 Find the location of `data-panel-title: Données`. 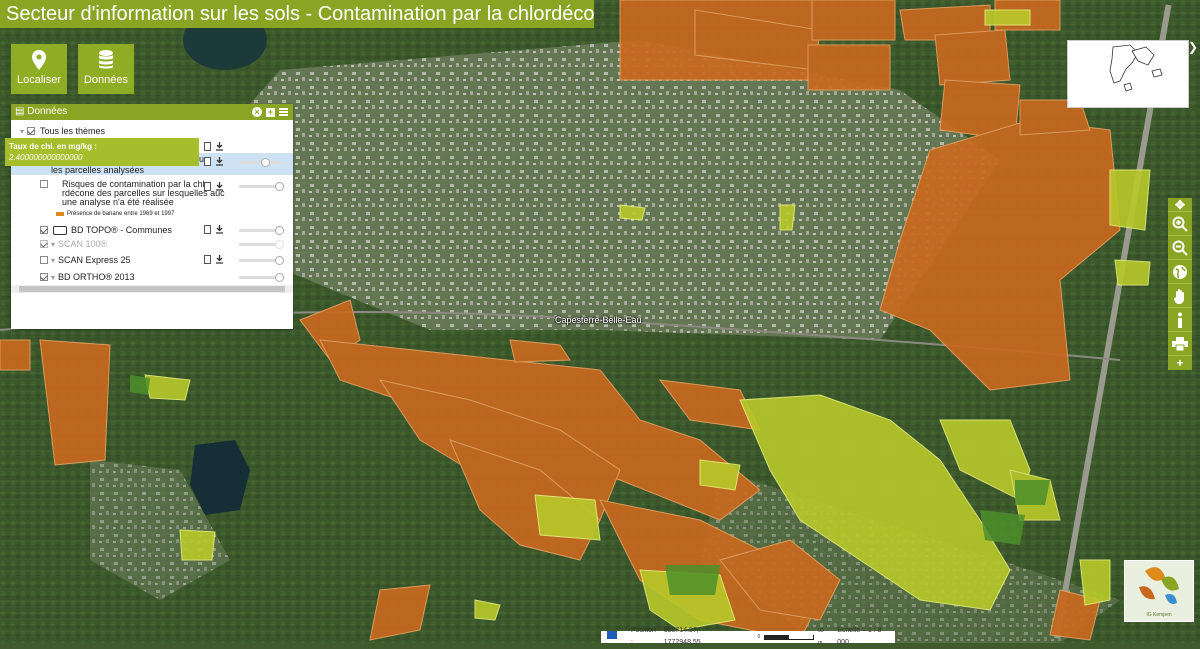

data-panel-title: Données is located at coordinates (47, 111).